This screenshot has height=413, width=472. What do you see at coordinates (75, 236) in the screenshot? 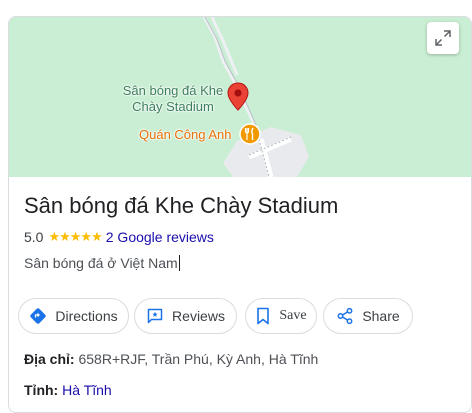
I see `star-rating-icon: ★★★★★` at bounding box center [75, 236].